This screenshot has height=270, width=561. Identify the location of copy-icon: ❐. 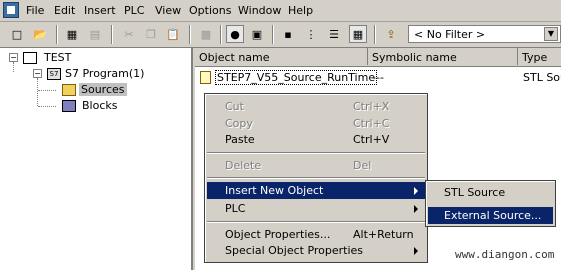
(151, 34).